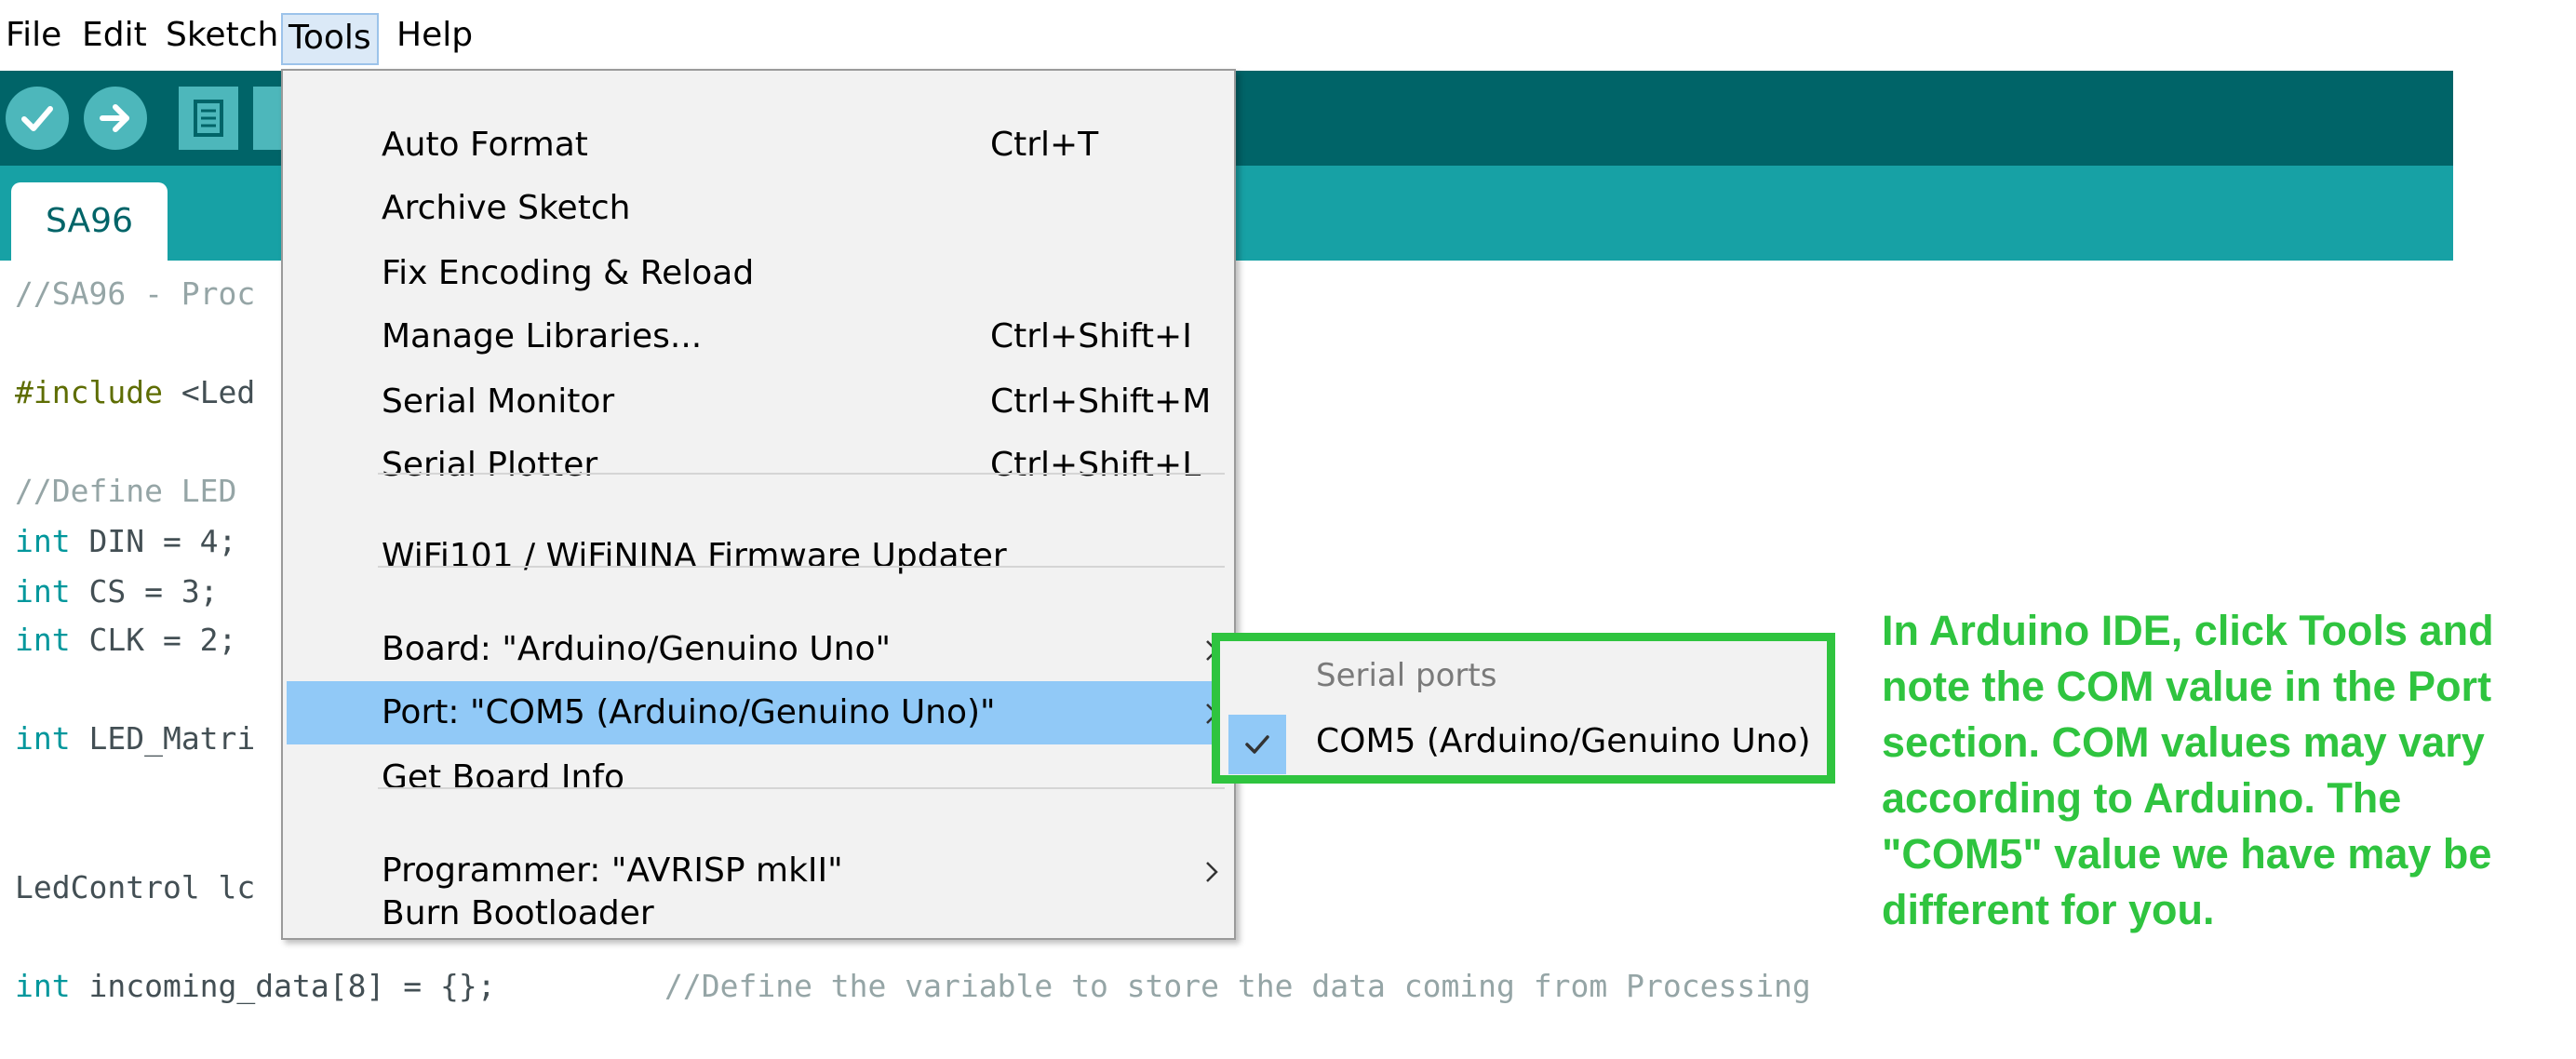  What do you see at coordinates (612, 870) in the screenshot?
I see `menu-item-label: Programmer: "AVRISP mkII"` at bounding box center [612, 870].